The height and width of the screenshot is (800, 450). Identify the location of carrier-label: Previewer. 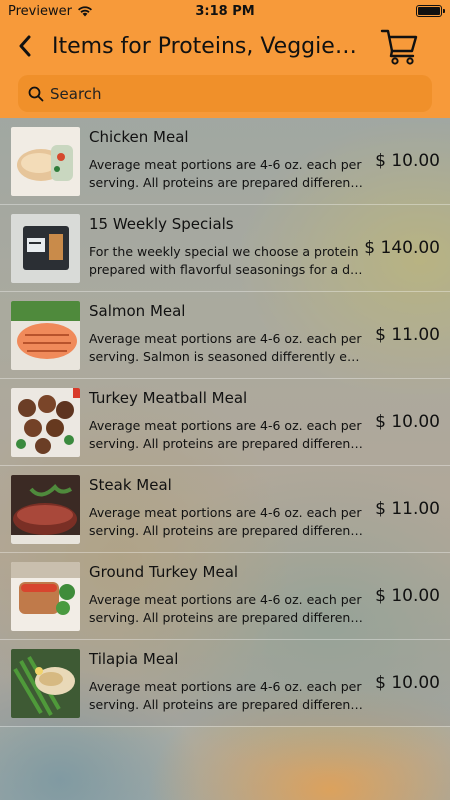
(40, 11).